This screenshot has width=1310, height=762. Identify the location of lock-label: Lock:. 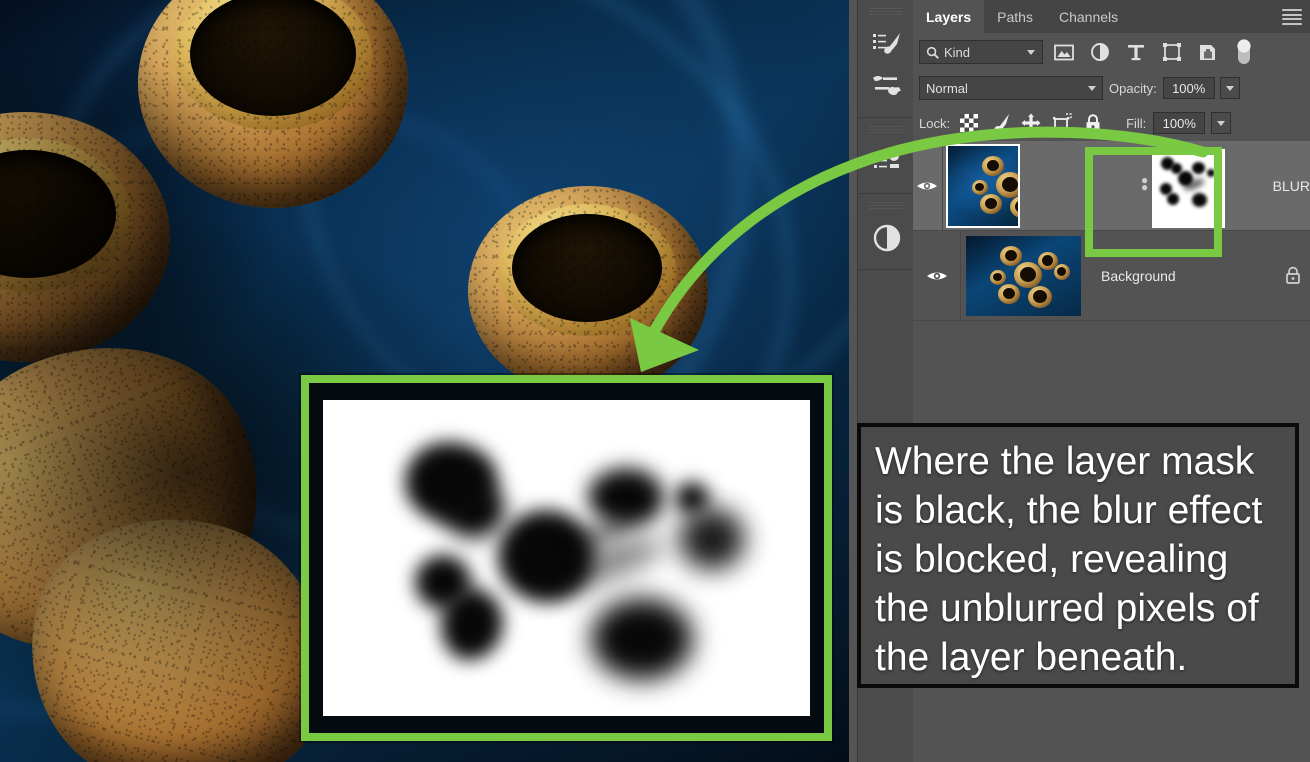
(935, 123).